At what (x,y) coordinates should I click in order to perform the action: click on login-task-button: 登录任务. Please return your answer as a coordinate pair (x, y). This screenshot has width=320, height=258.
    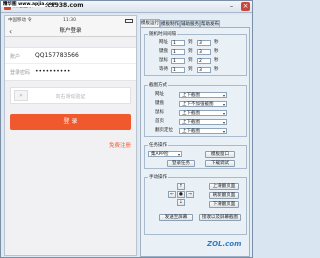
    Looking at the image, I should click on (181, 163).